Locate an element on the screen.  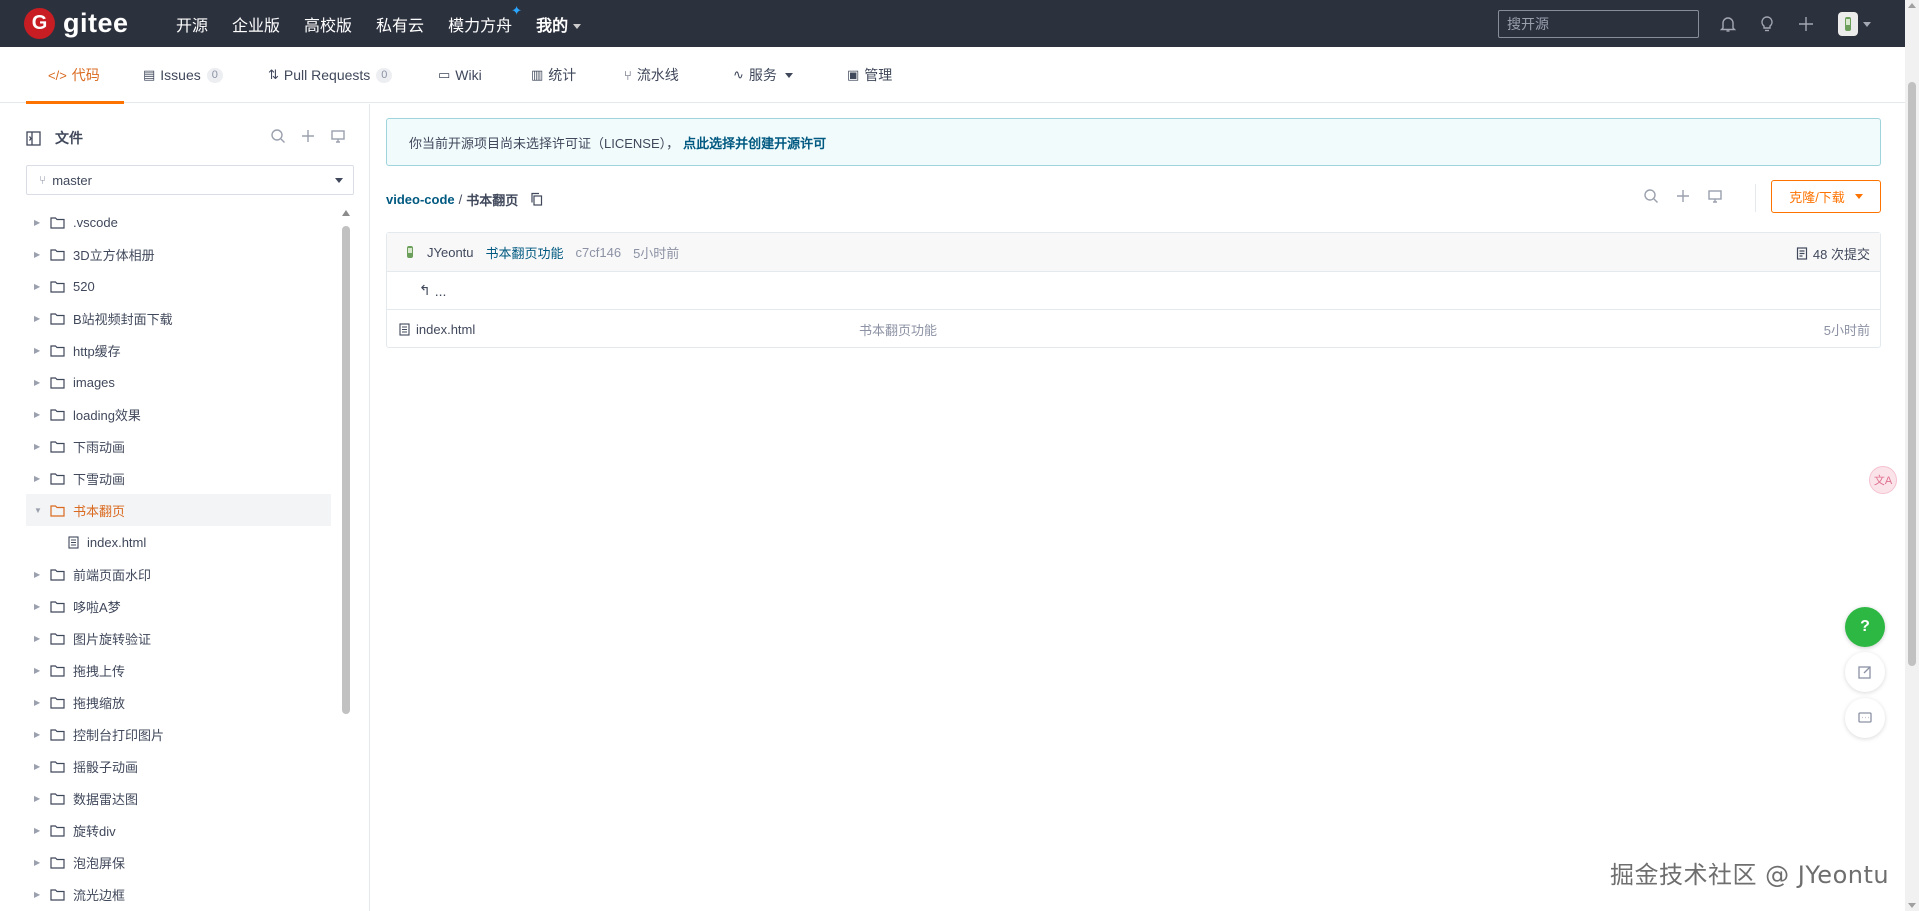
tree-folder-item: ▶ http缓存 is located at coordinates (178, 350).